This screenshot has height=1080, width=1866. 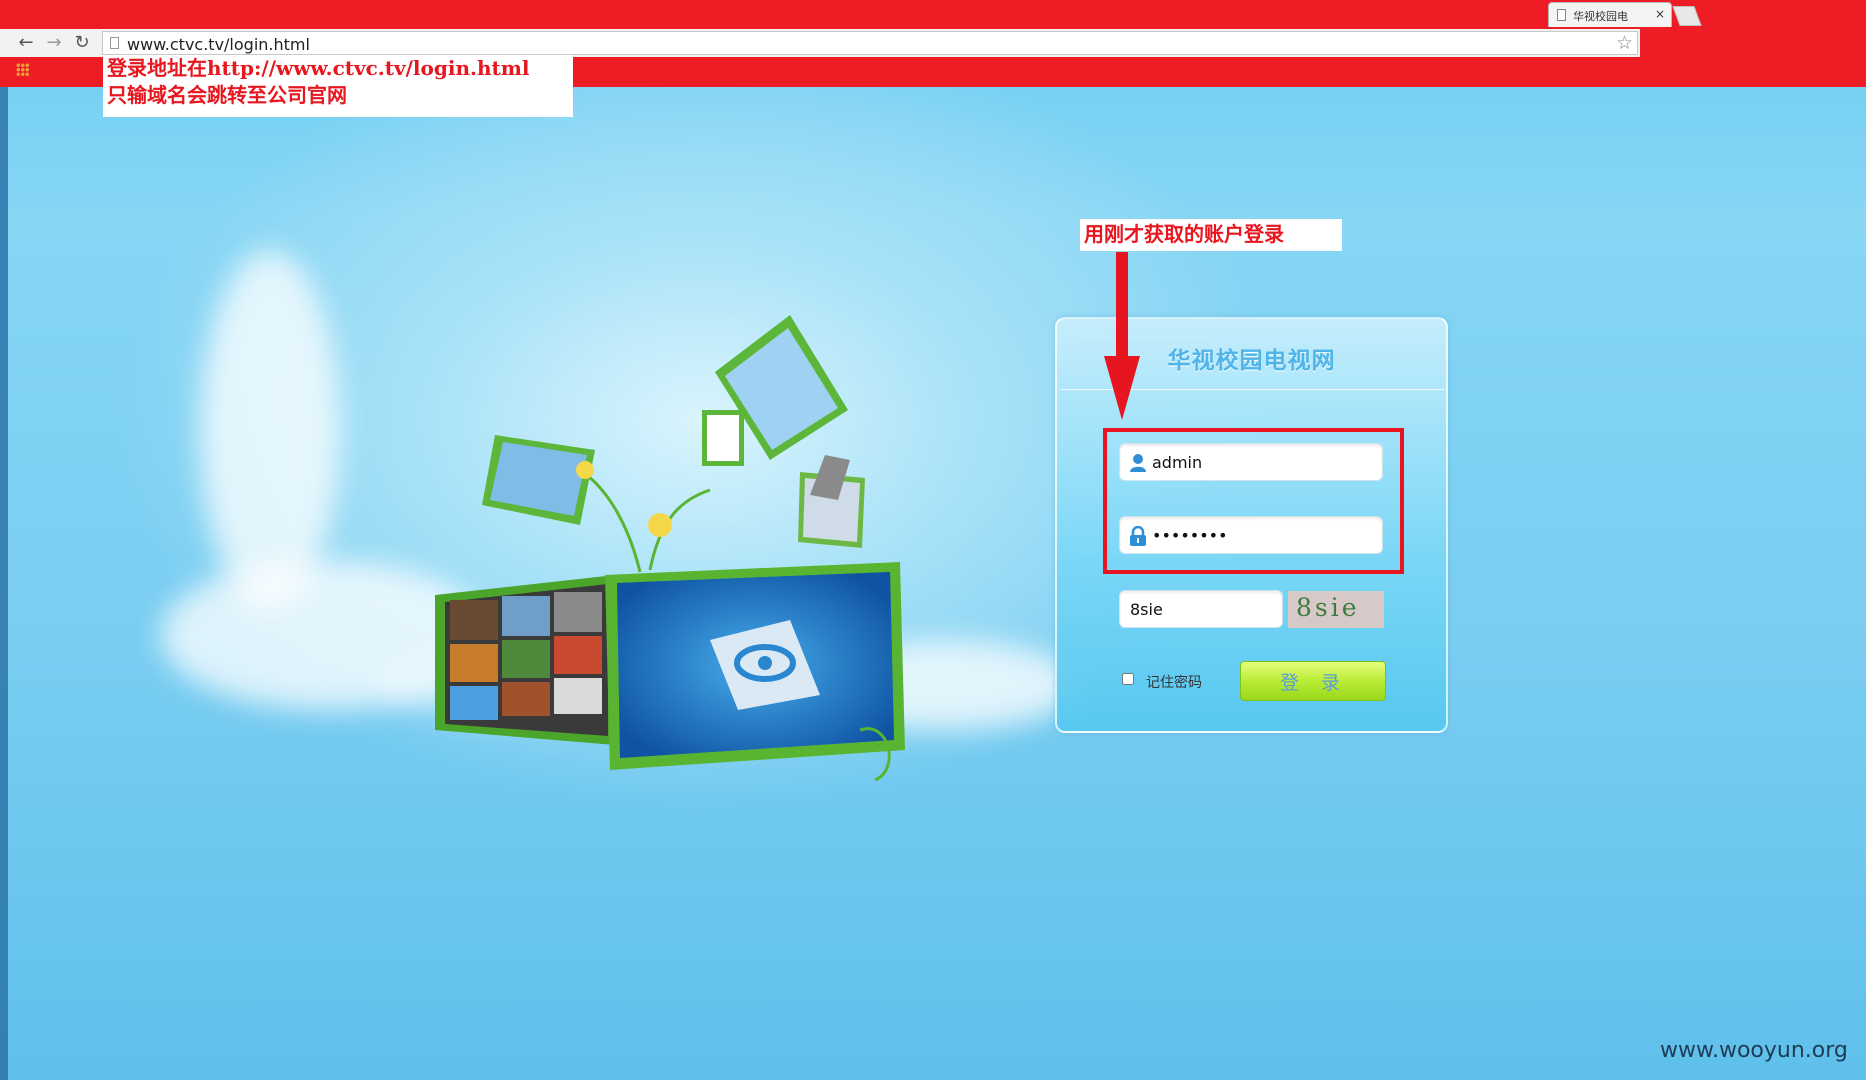 I want to click on remember-password-checkbox, so click(x=1128, y=679).